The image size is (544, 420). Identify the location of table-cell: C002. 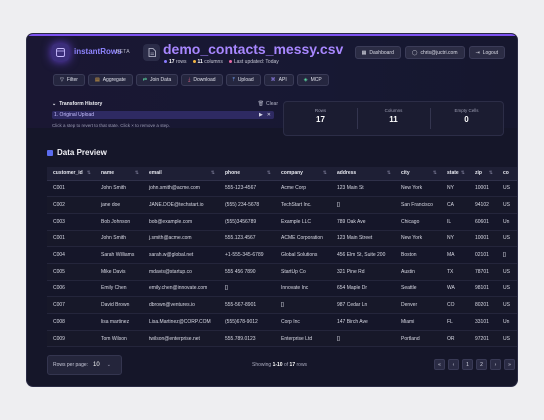
(71, 205).